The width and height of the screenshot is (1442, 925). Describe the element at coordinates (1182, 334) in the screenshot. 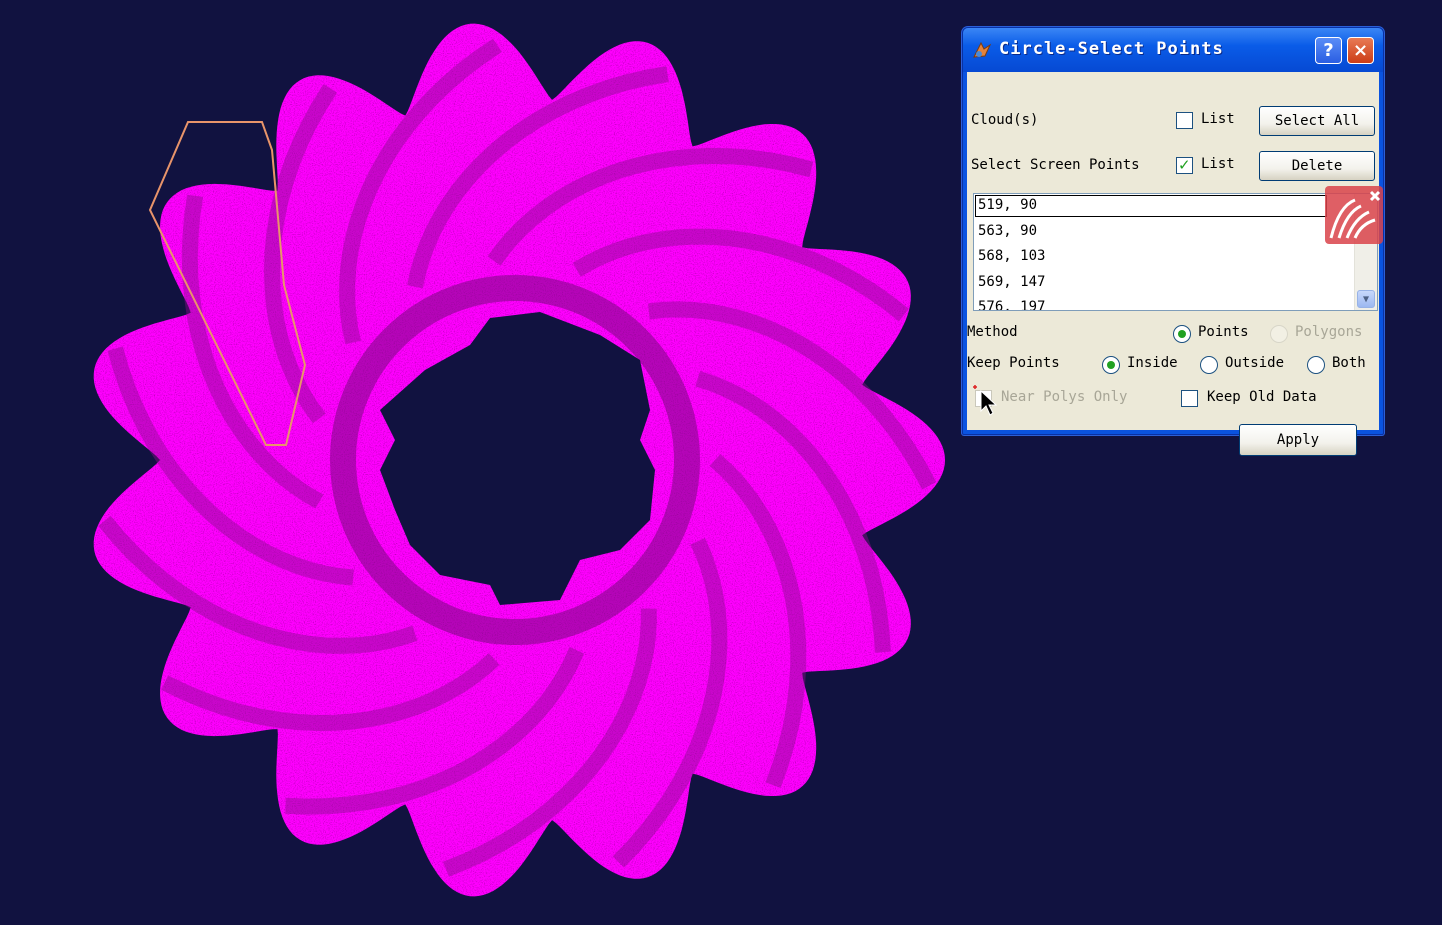

I see `method-points-radio` at that location.